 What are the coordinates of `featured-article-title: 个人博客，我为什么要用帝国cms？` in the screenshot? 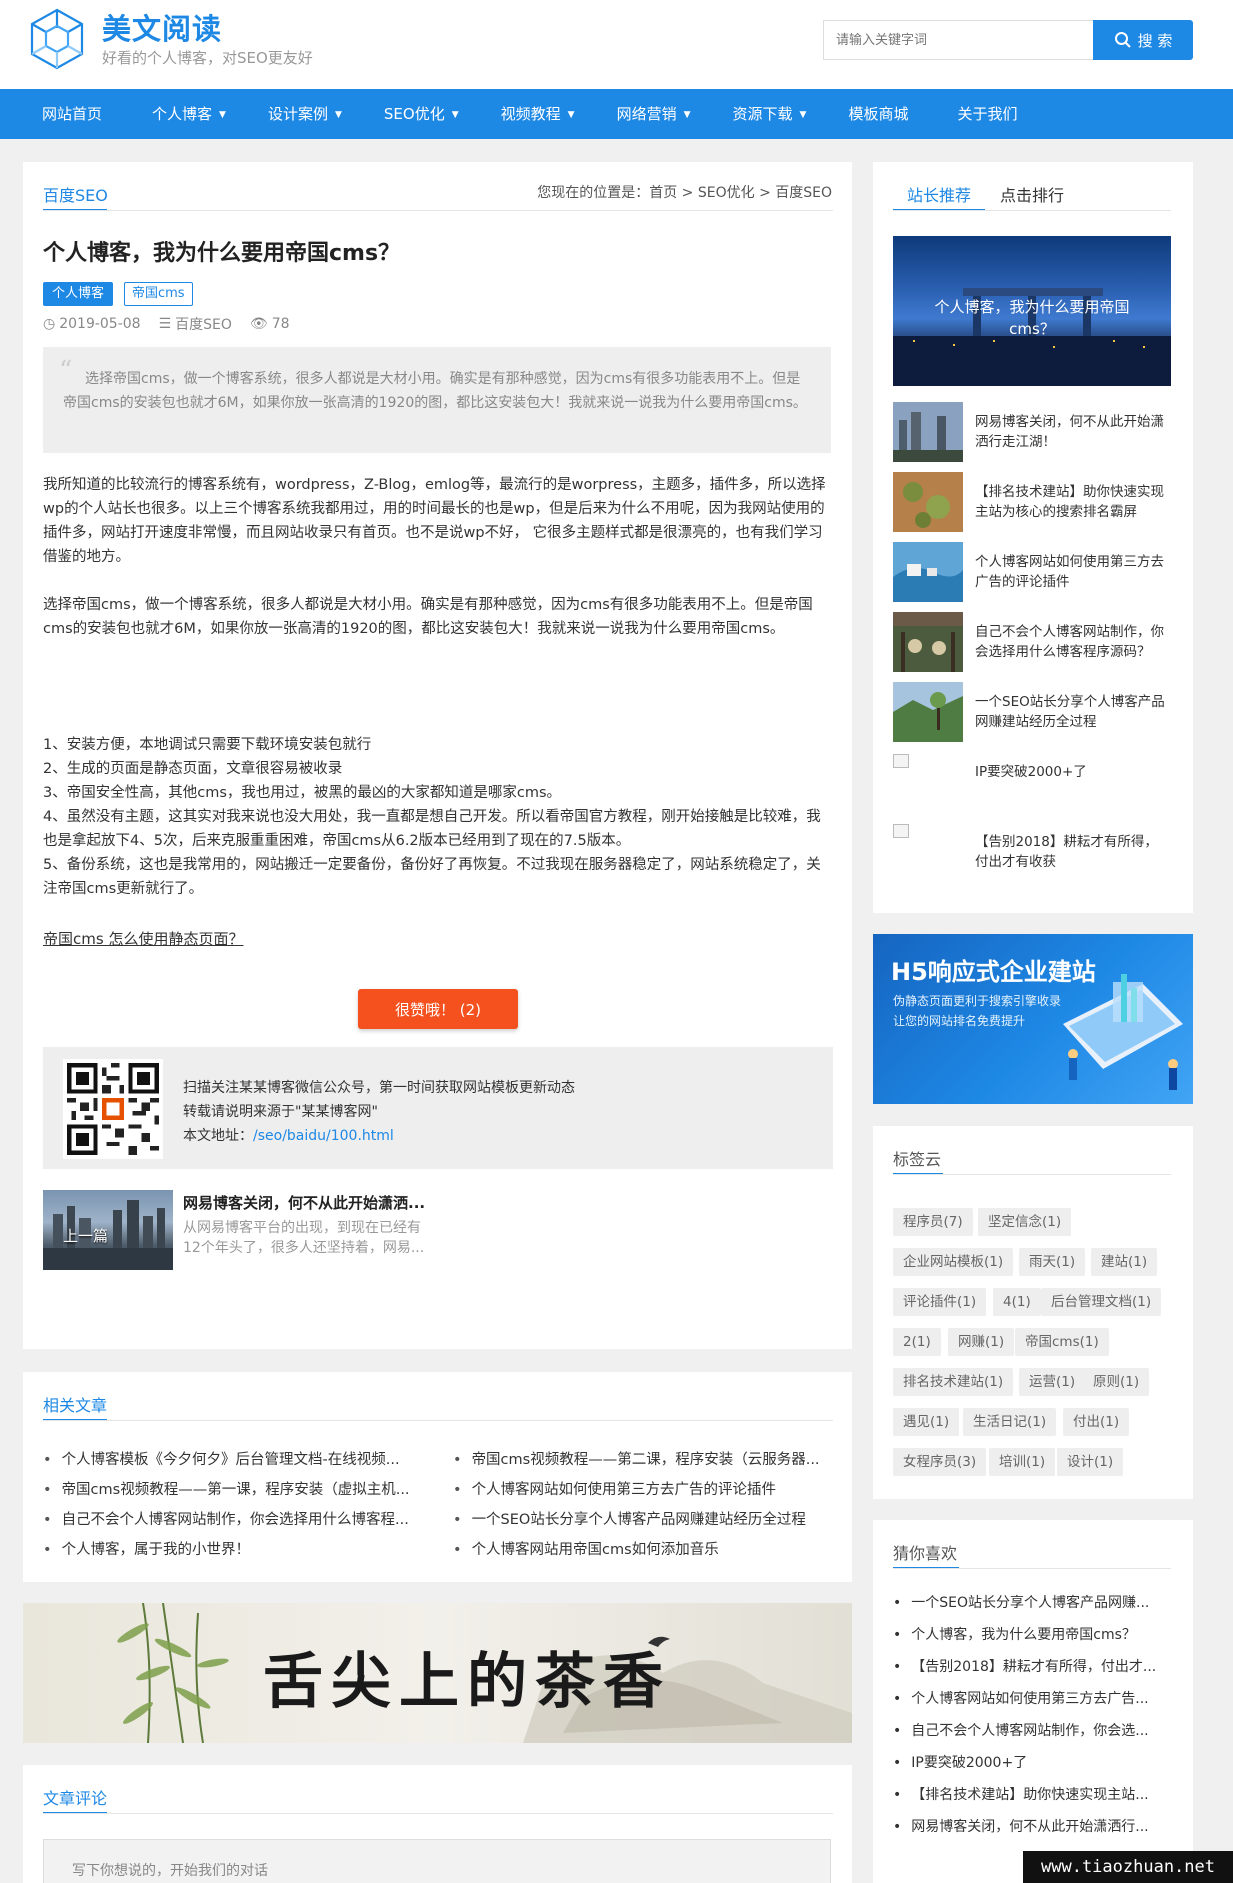 It's located at (1032, 318).